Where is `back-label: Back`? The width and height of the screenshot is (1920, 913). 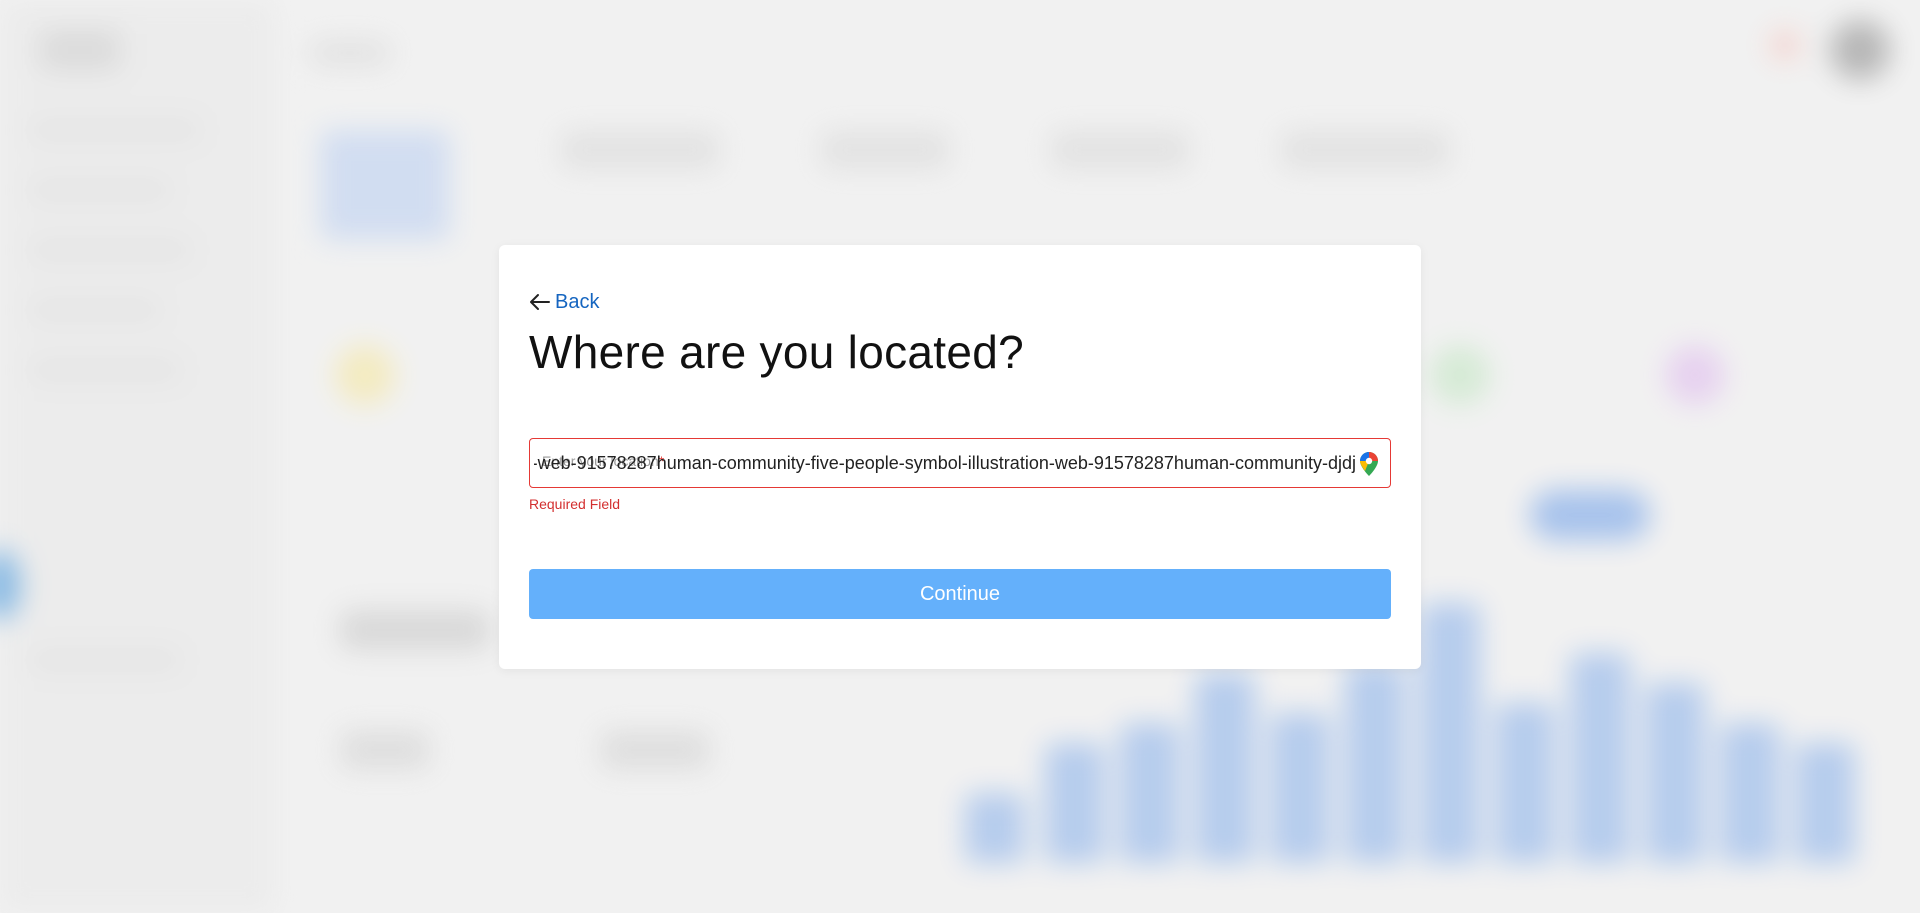
back-label: Back is located at coordinates (577, 301).